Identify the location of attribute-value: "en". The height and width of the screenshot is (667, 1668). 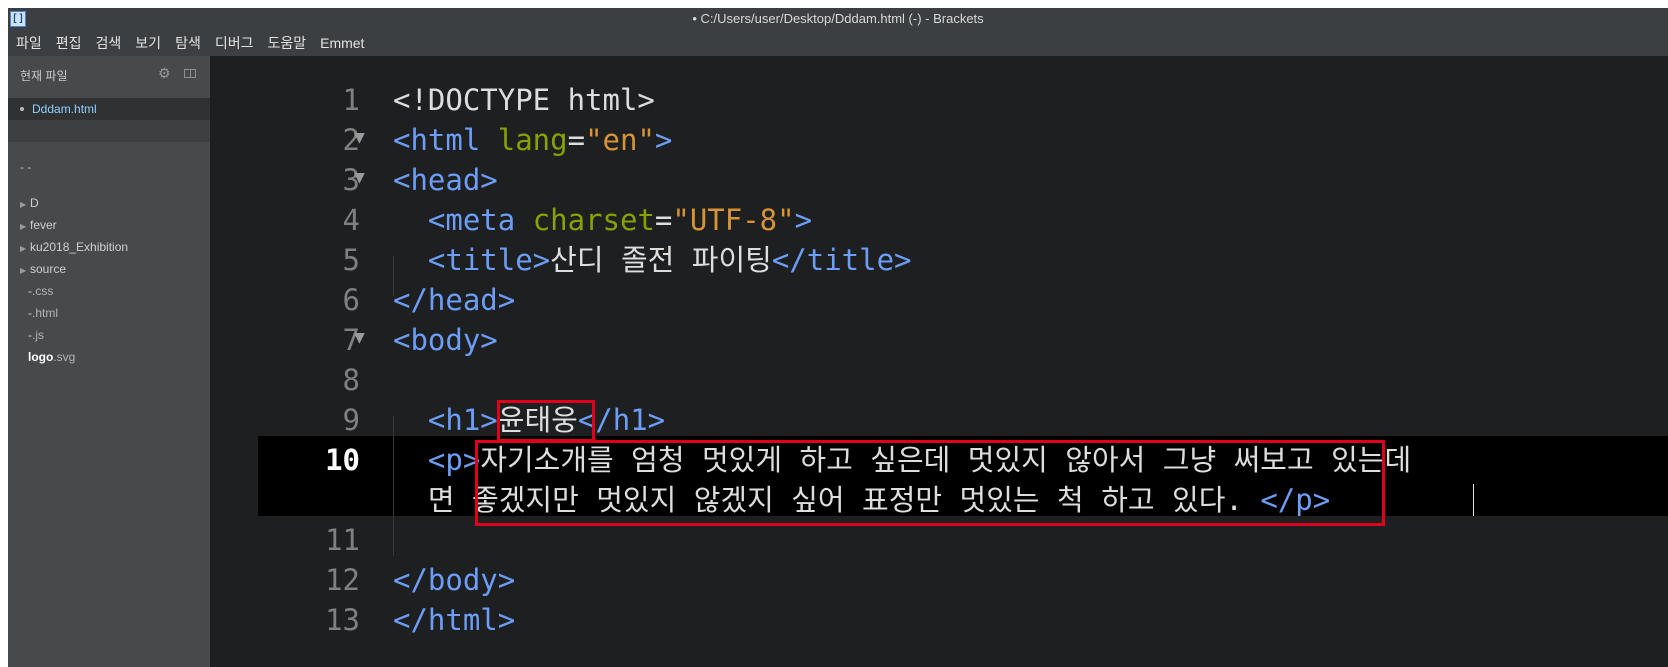
(620, 140).